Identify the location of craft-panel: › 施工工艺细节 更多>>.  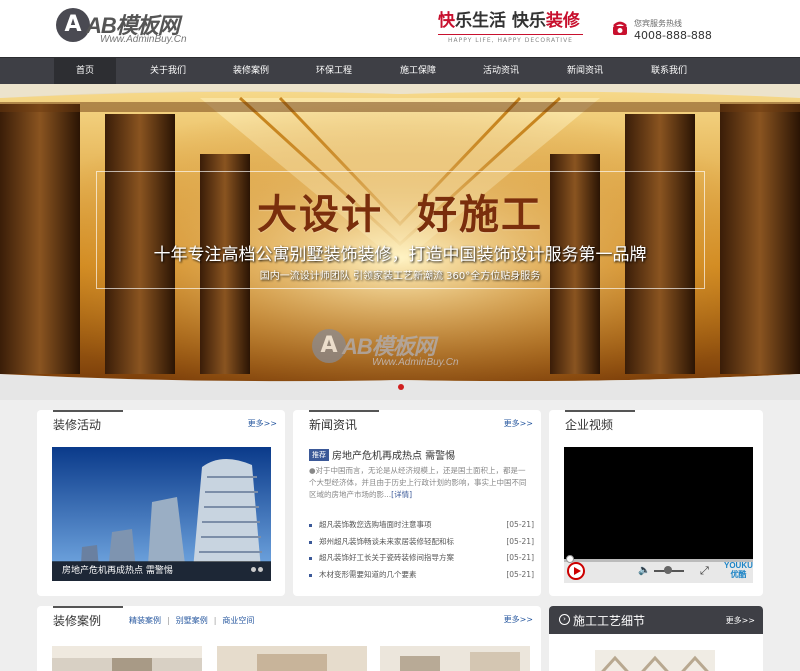
(656, 638).